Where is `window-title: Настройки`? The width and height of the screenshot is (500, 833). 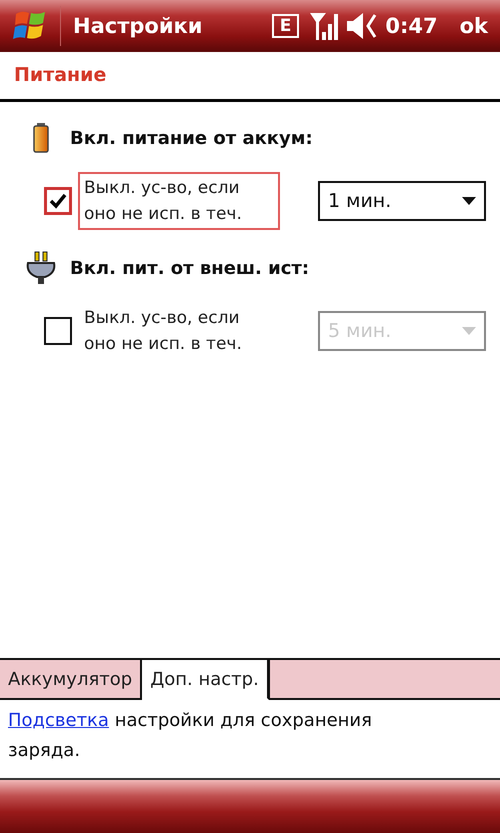 window-title: Настройки is located at coordinates (138, 26).